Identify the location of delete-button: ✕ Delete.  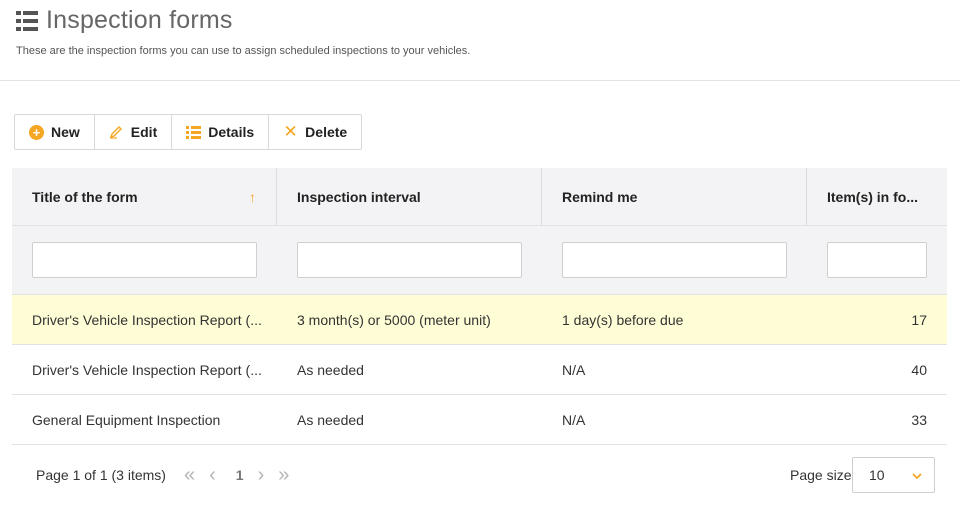
(315, 132).